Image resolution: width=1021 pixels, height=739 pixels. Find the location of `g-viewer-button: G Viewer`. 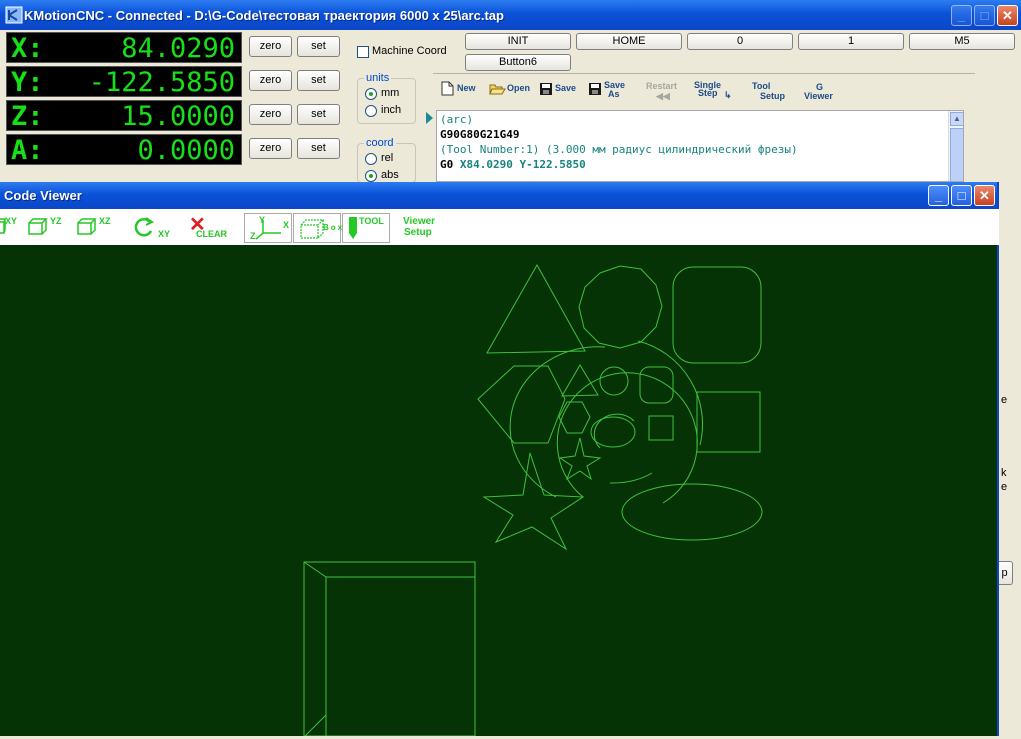

g-viewer-button: G Viewer is located at coordinates (822, 93).